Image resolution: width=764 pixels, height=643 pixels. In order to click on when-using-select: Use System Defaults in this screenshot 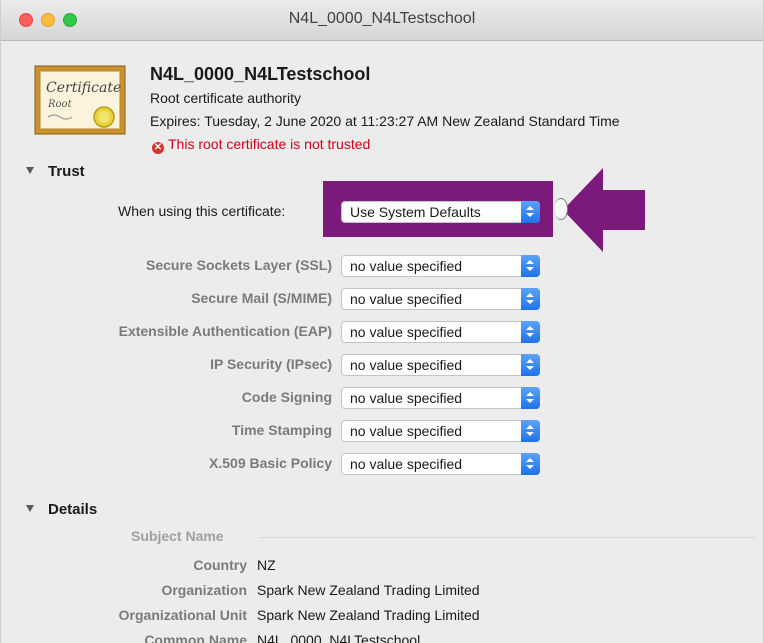, I will do `click(440, 212)`.